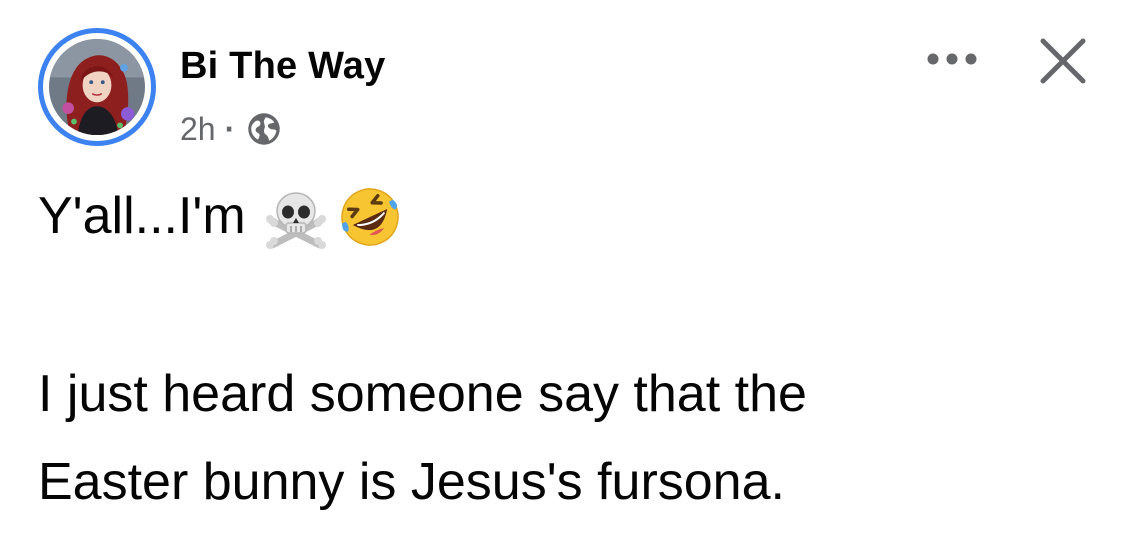 This screenshot has height=558, width=1125. What do you see at coordinates (296, 217) in the screenshot?
I see `skull-crossbones-icon` at bounding box center [296, 217].